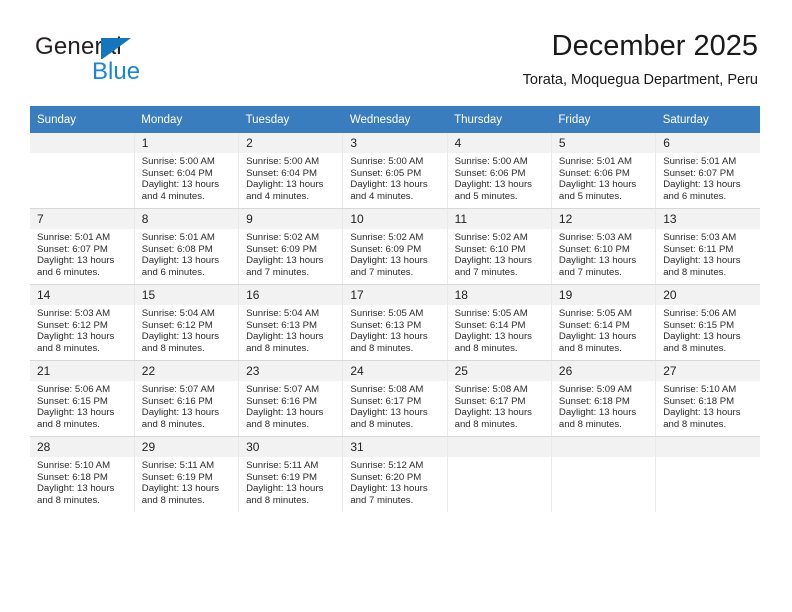 Image resolution: width=792 pixels, height=612 pixels. Describe the element at coordinates (386, 249) in the screenshot. I see `sunset-text: Sunset: 6:09 PM` at that location.